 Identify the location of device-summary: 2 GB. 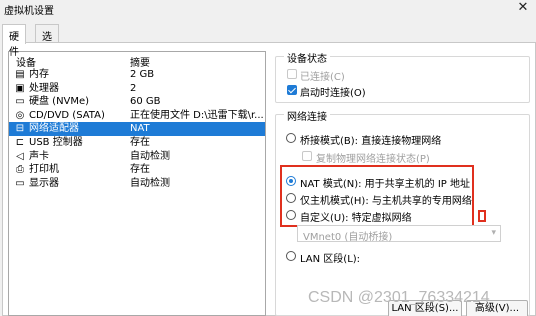
(142, 74).